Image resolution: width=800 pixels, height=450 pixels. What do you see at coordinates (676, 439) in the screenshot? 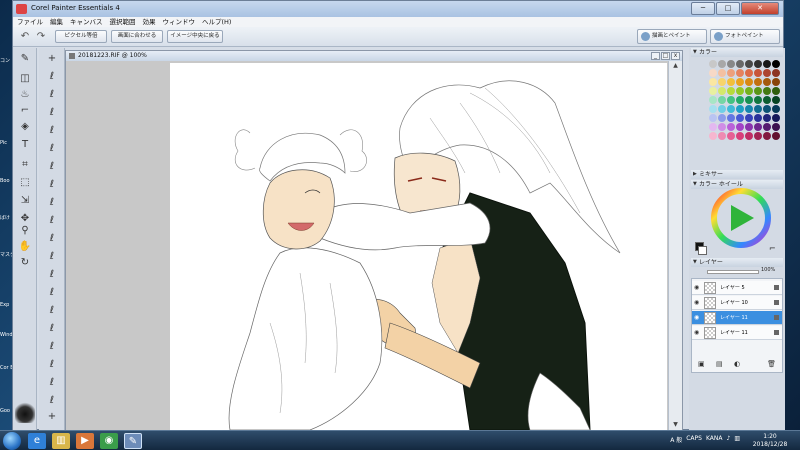
I see `ime-indicator: A 般` at bounding box center [676, 439].